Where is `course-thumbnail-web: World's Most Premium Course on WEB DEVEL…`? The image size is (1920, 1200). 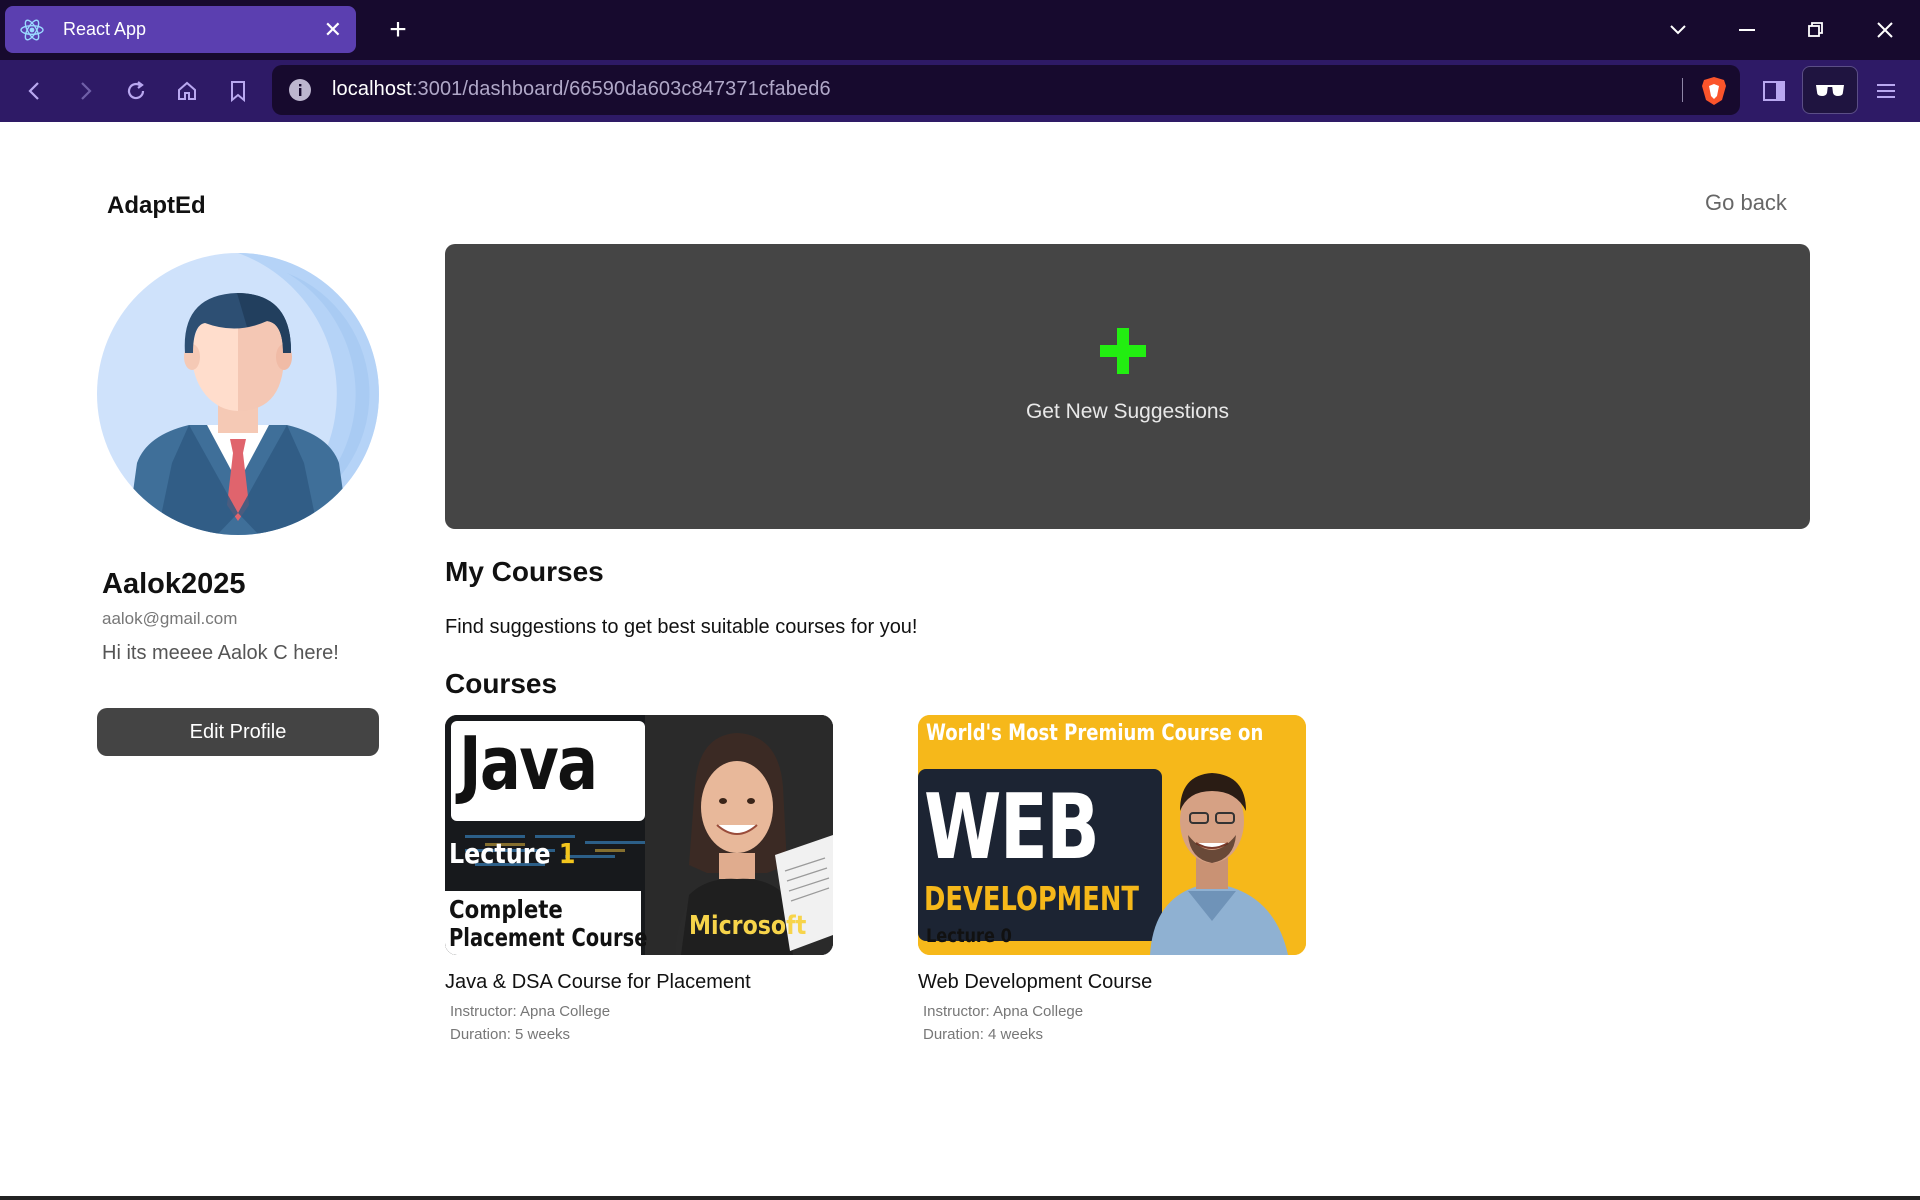
course-thumbnail-web: World's Most Premium Course on WEB DEVEL… is located at coordinates (1112, 835).